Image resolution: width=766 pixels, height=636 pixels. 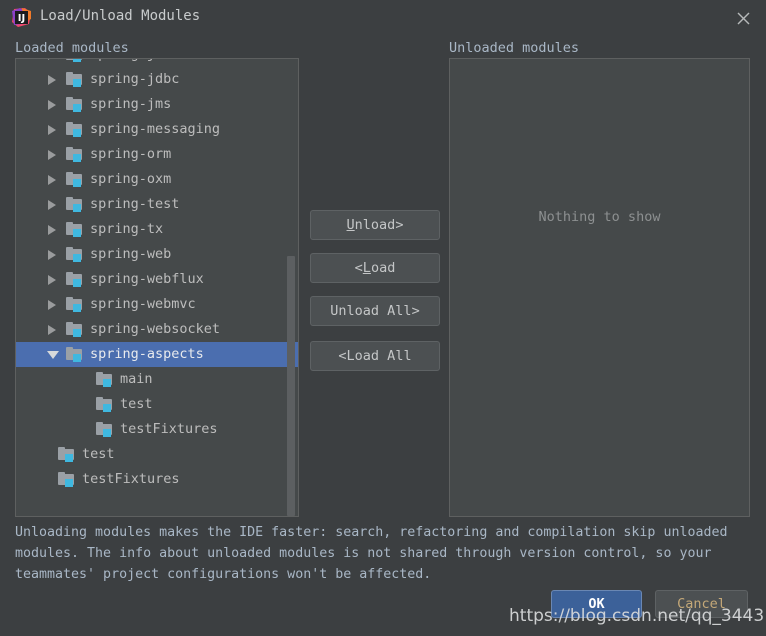 What do you see at coordinates (514, 48) in the screenshot?
I see `unloaded-modules-label: Unloaded modules` at bounding box center [514, 48].